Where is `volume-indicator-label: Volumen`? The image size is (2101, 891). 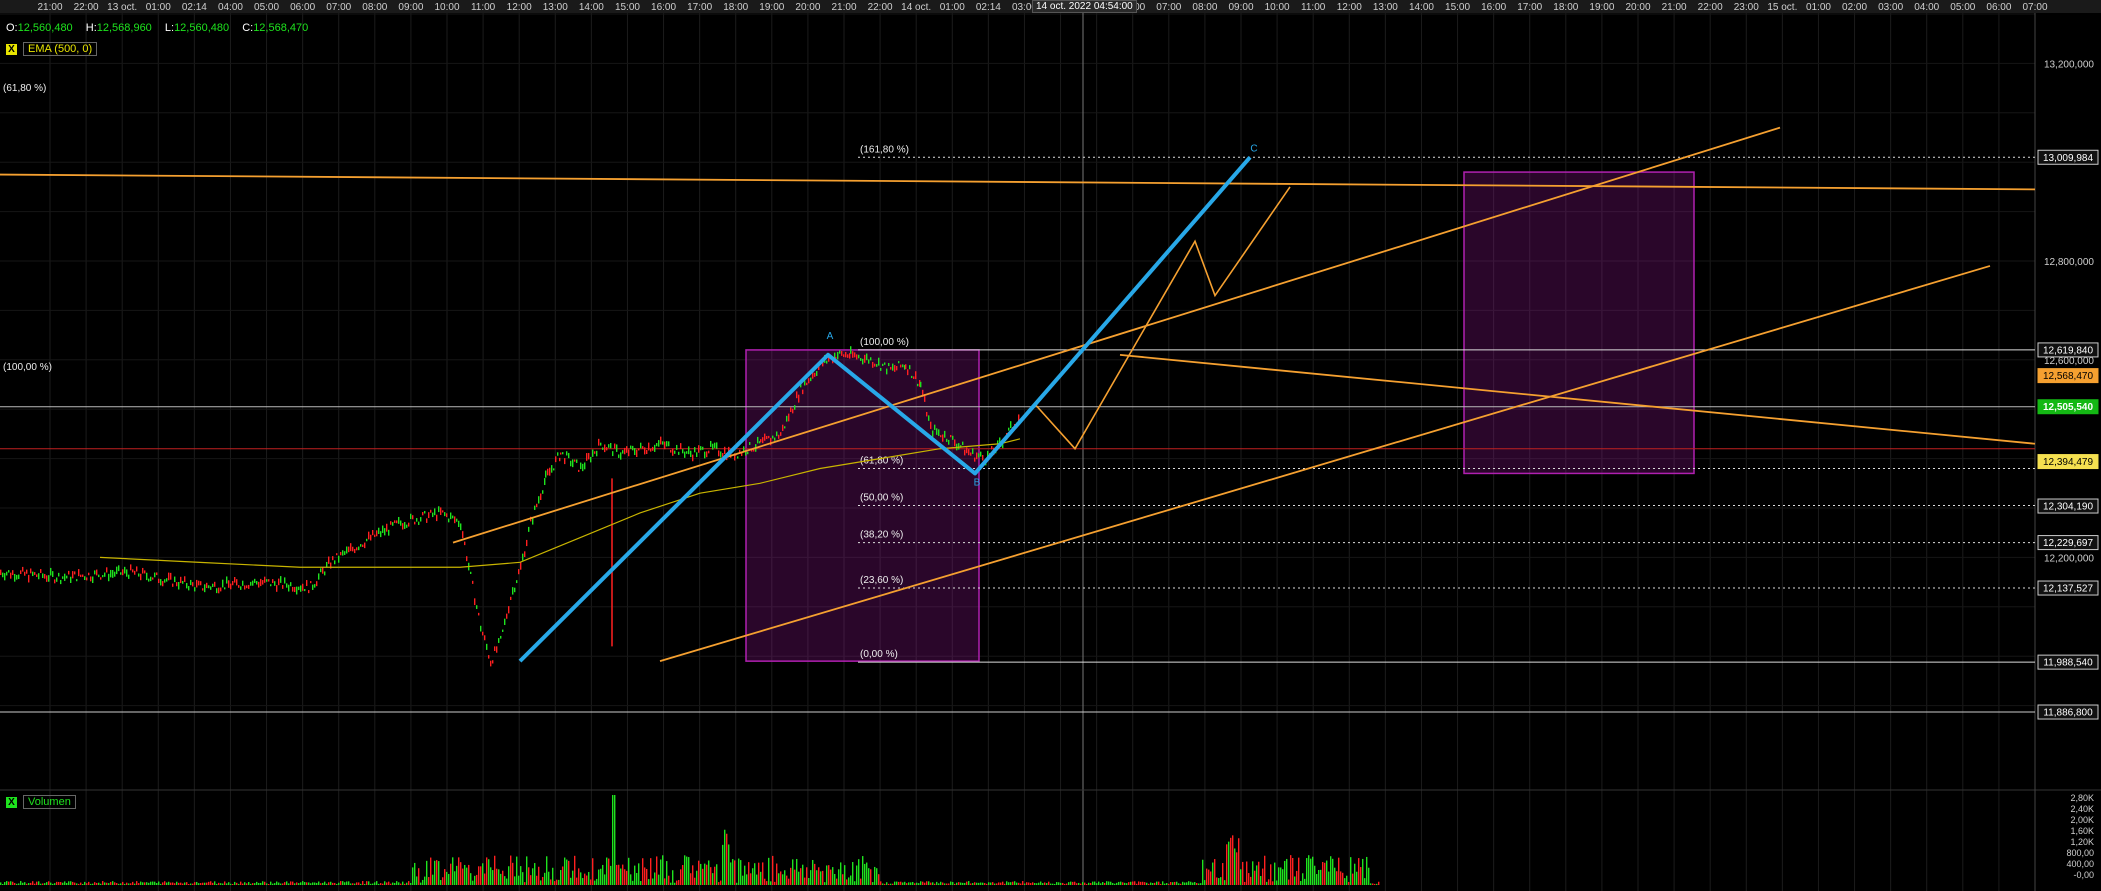 volume-indicator-label: Volumen is located at coordinates (49, 802).